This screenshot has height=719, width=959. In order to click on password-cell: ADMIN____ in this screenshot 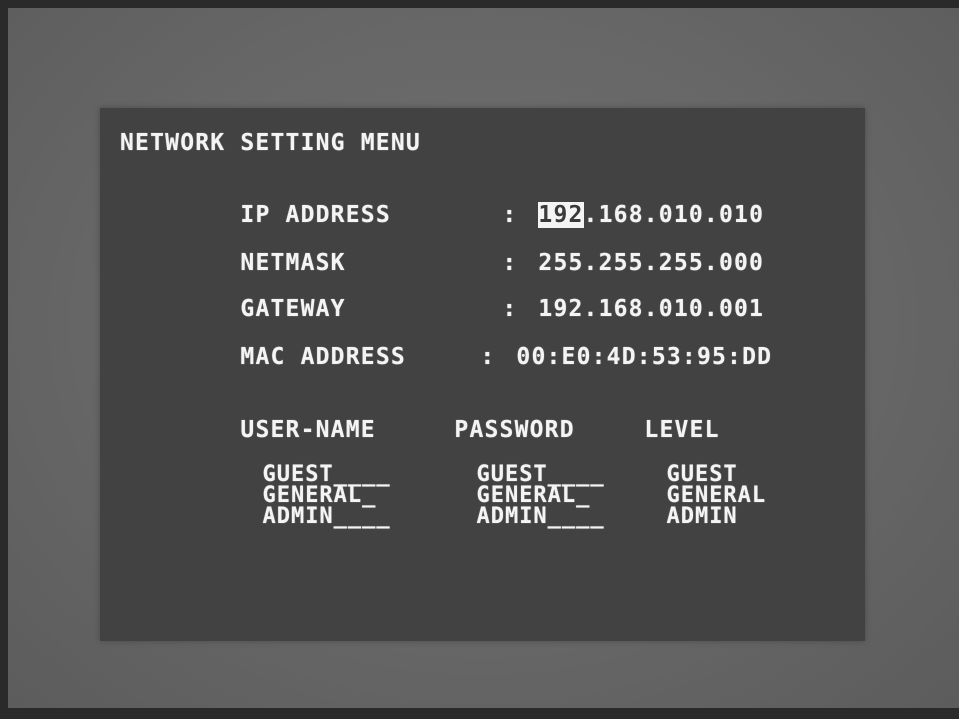, I will do `click(571, 517)`.